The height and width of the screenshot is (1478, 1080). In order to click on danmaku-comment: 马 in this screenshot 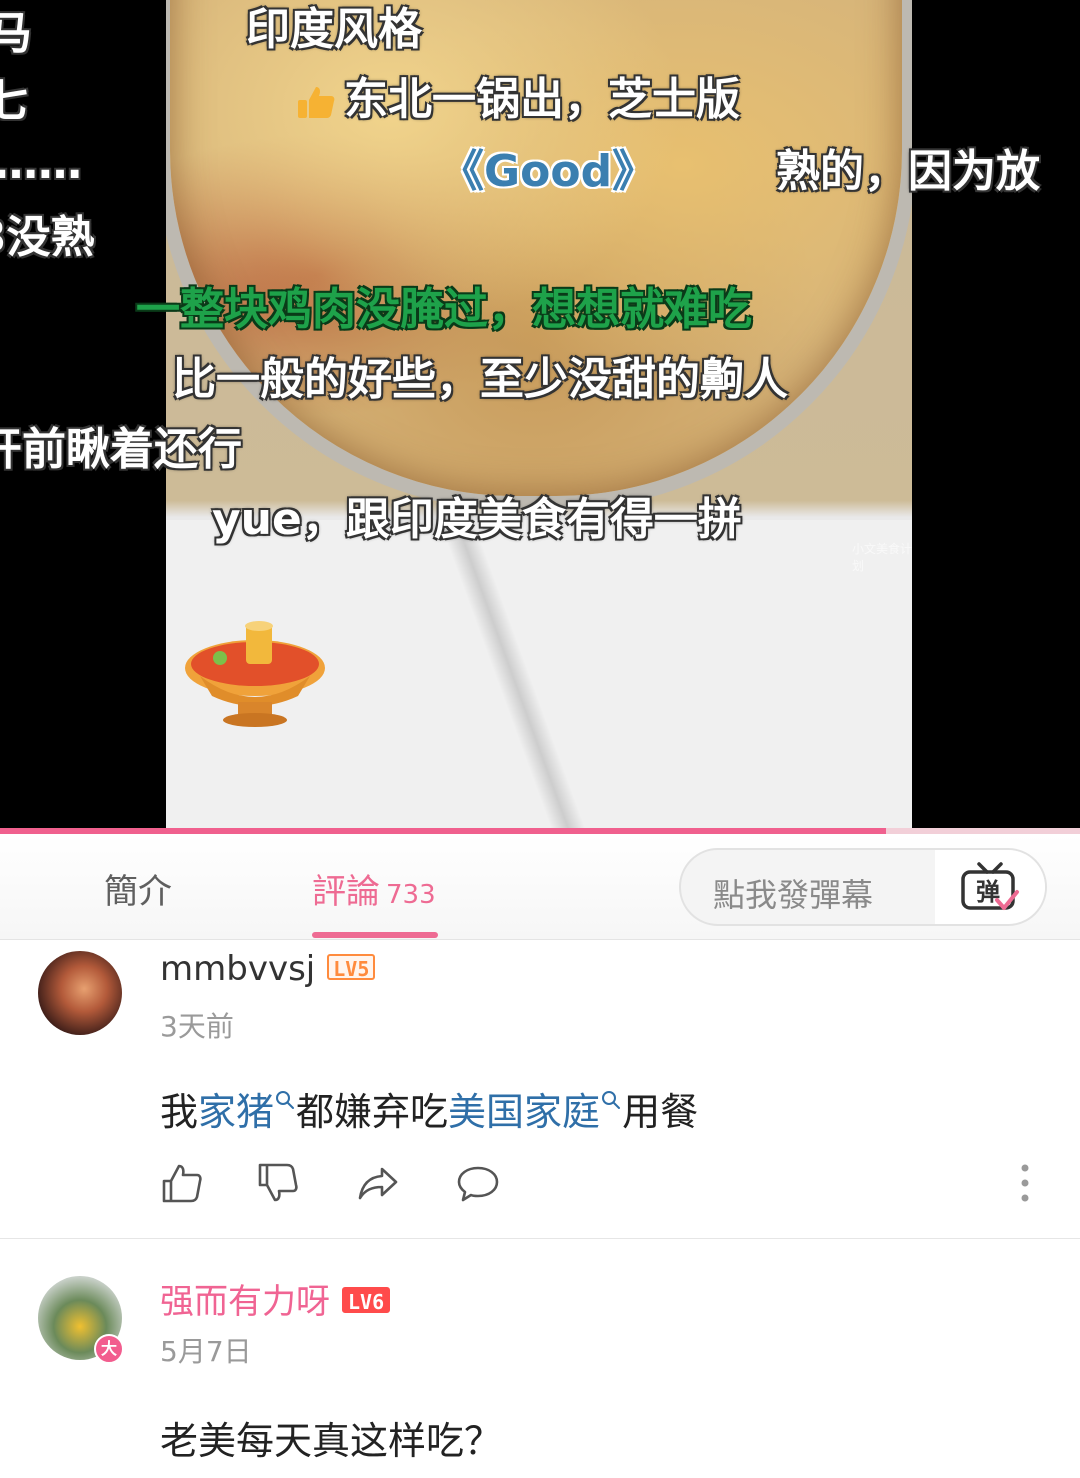, I will do `click(16, 33)`.